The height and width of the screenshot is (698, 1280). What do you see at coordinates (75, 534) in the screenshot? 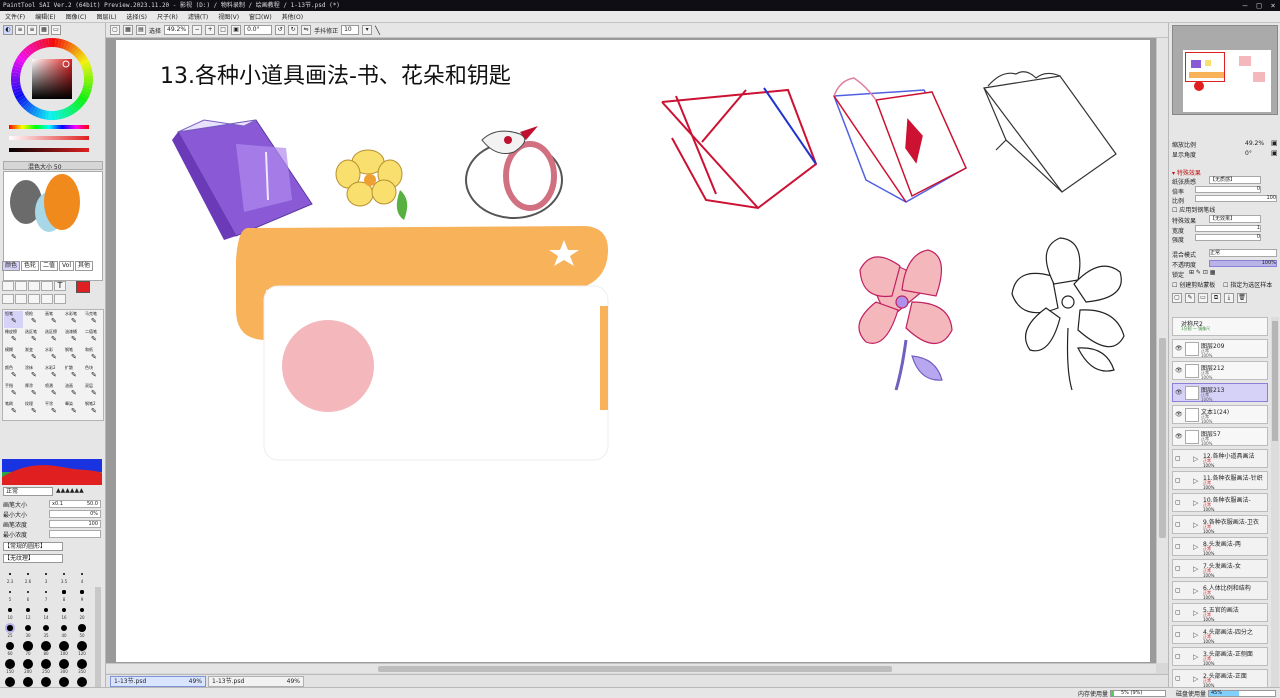
I see `min-density-field` at bounding box center [75, 534].